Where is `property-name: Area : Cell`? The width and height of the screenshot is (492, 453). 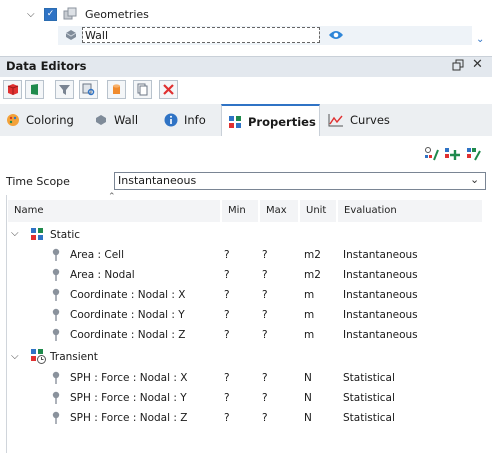 property-name: Area : Cell is located at coordinates (97, 255).